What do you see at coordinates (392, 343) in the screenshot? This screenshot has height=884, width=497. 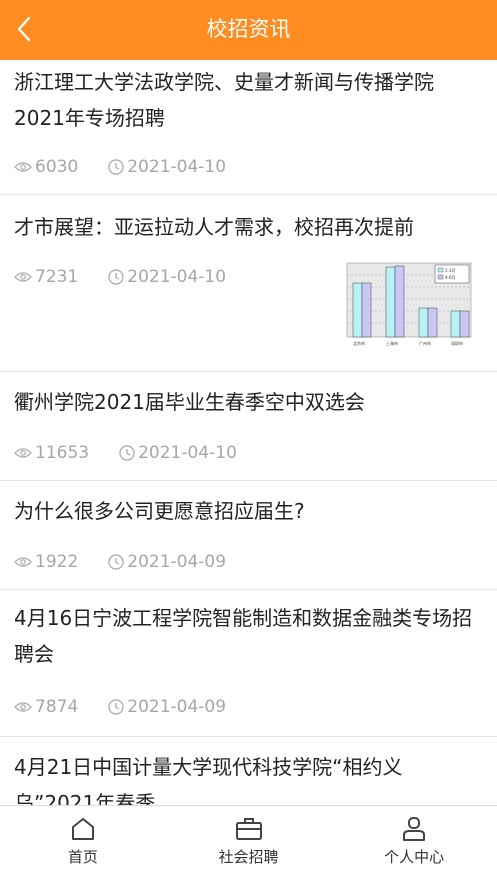 I see `thumb-cat-2: 上海市` at bounding box center [392, 343].